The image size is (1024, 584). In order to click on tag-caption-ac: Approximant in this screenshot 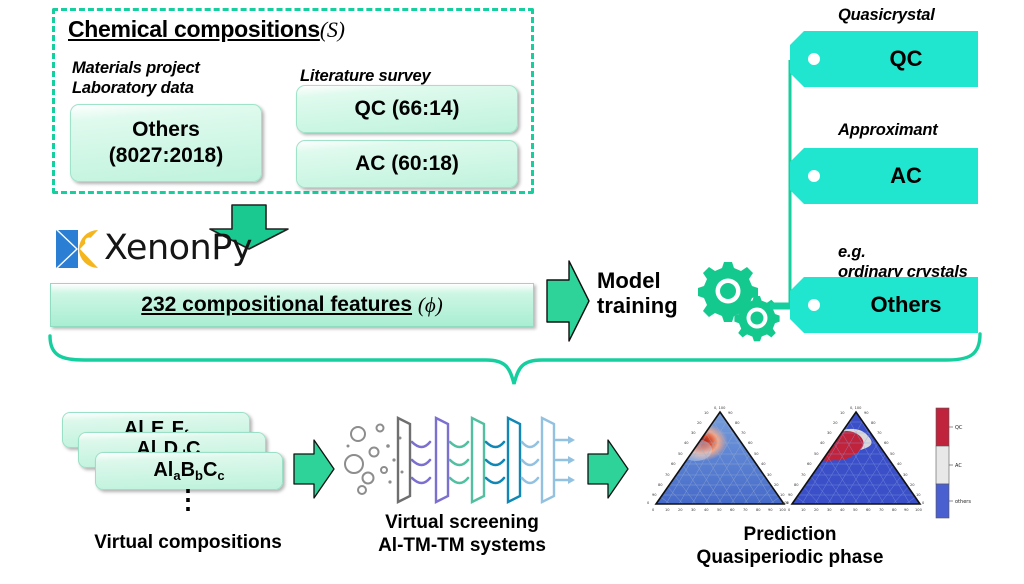, I will do `click(888, 130)`.